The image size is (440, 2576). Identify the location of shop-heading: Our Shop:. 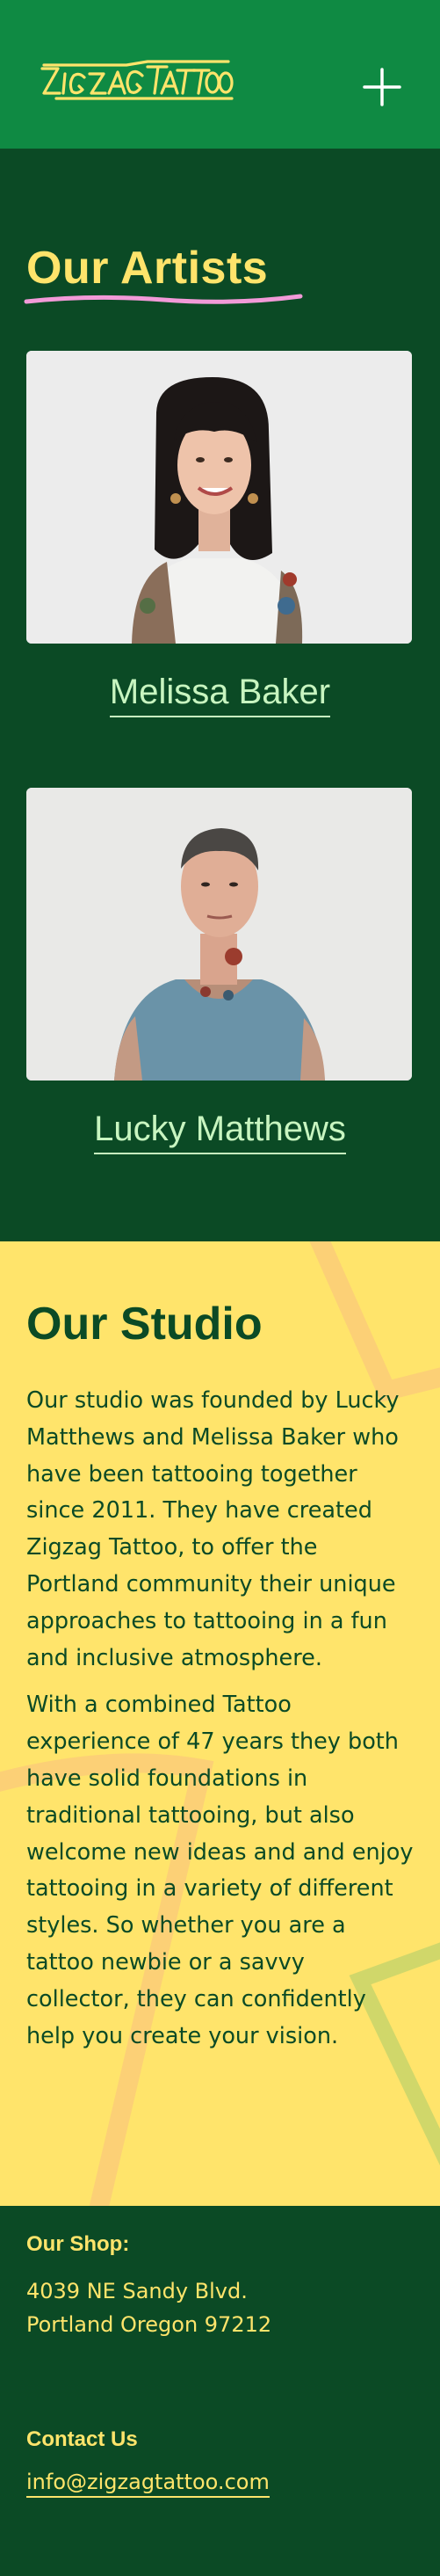
(78, 2244).